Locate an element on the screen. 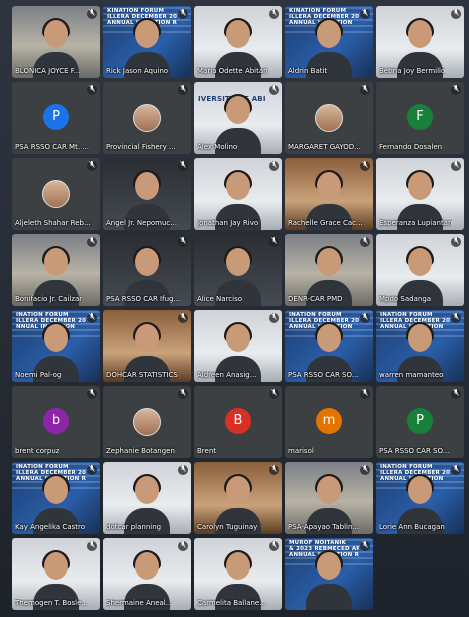  participant-tile: Carolyn Tuguinay is located at coordinates (238, 498).